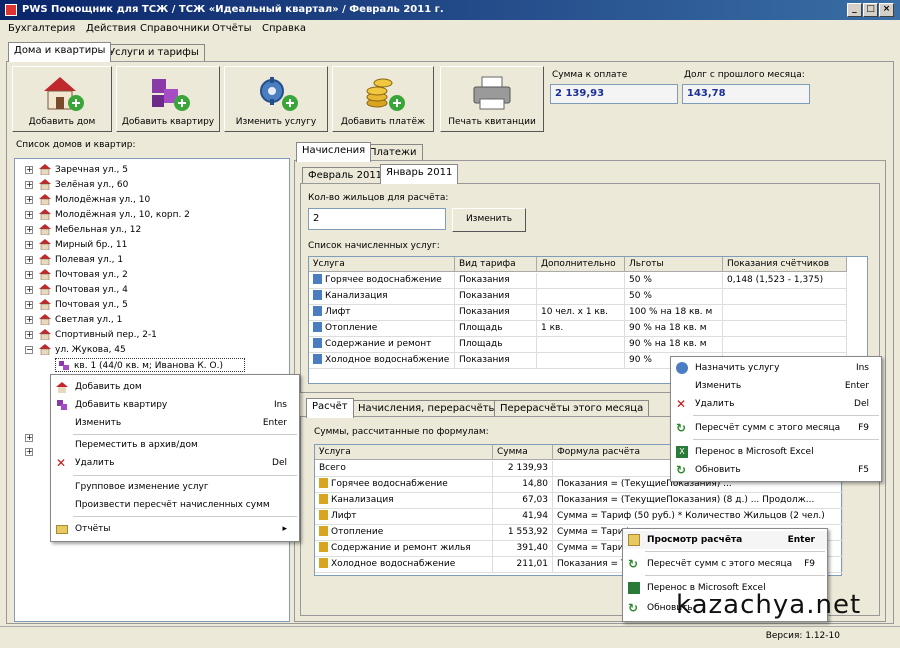  I want to click on add-house-icon, so click(64, 94).